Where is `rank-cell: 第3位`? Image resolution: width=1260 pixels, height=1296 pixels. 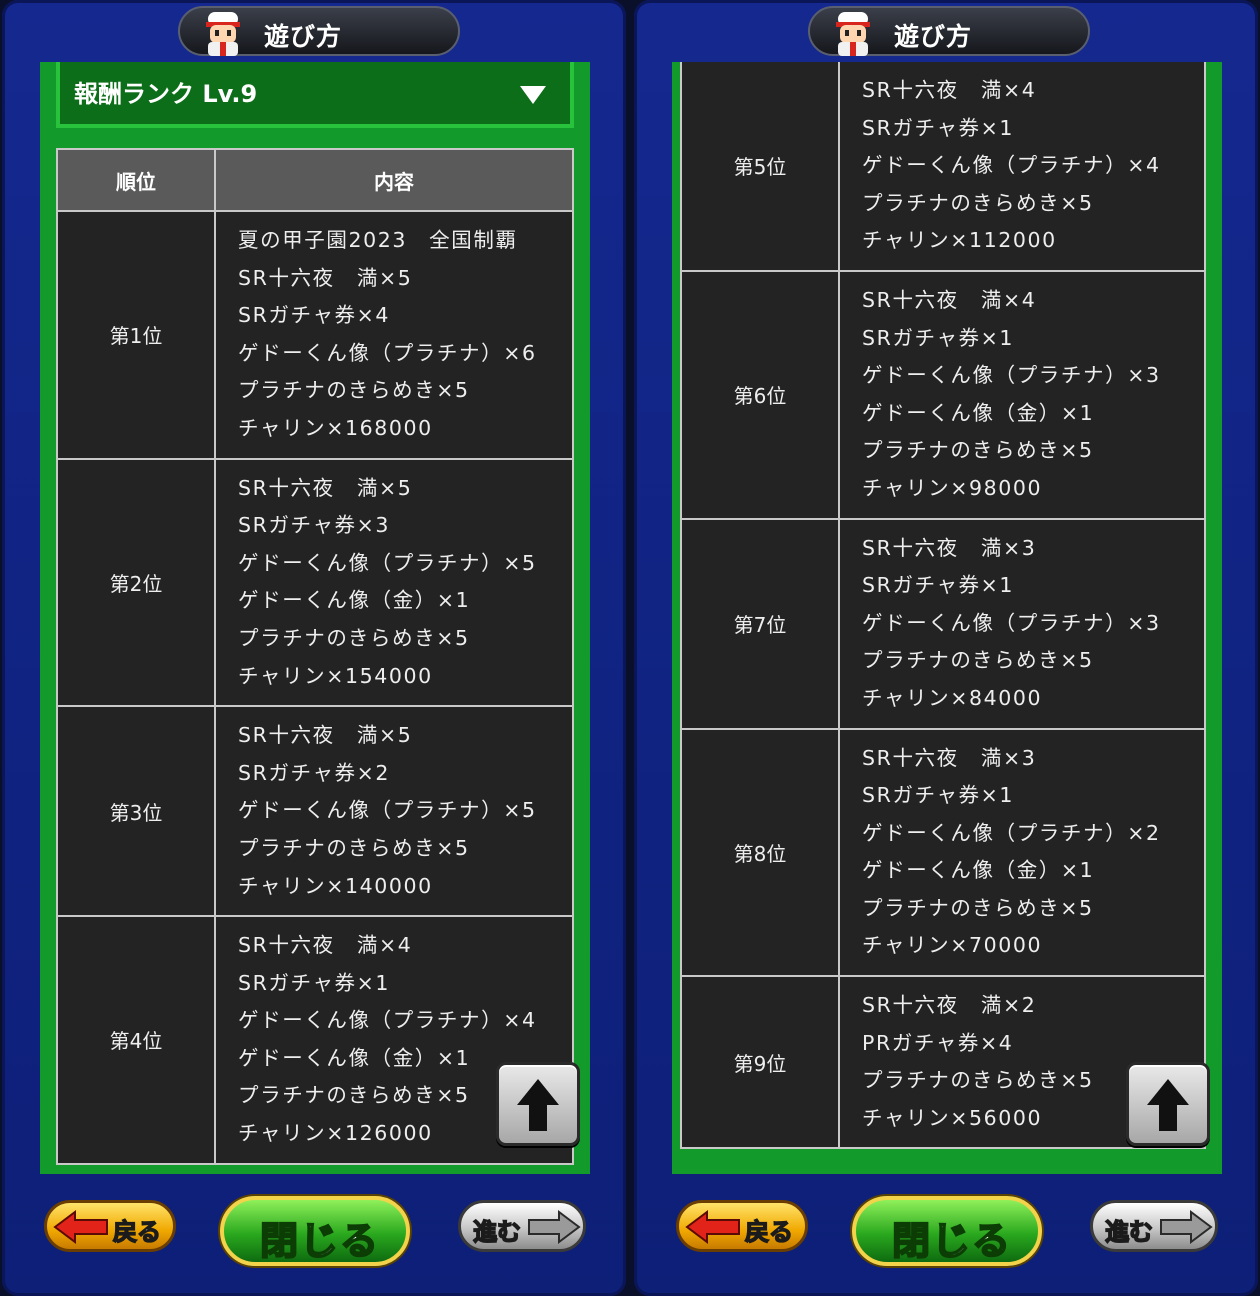
rank-cell: 第3位 is located at coordinates (136, 811).